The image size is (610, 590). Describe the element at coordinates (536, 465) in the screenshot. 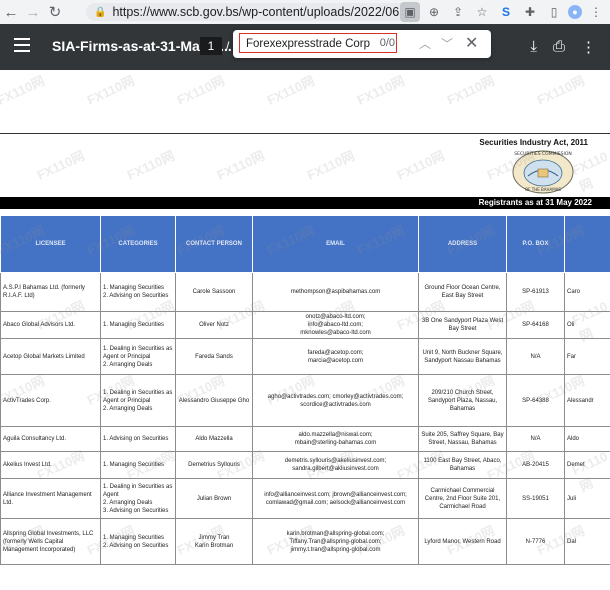

I see `cell-pobox: AB-20415` at that location.